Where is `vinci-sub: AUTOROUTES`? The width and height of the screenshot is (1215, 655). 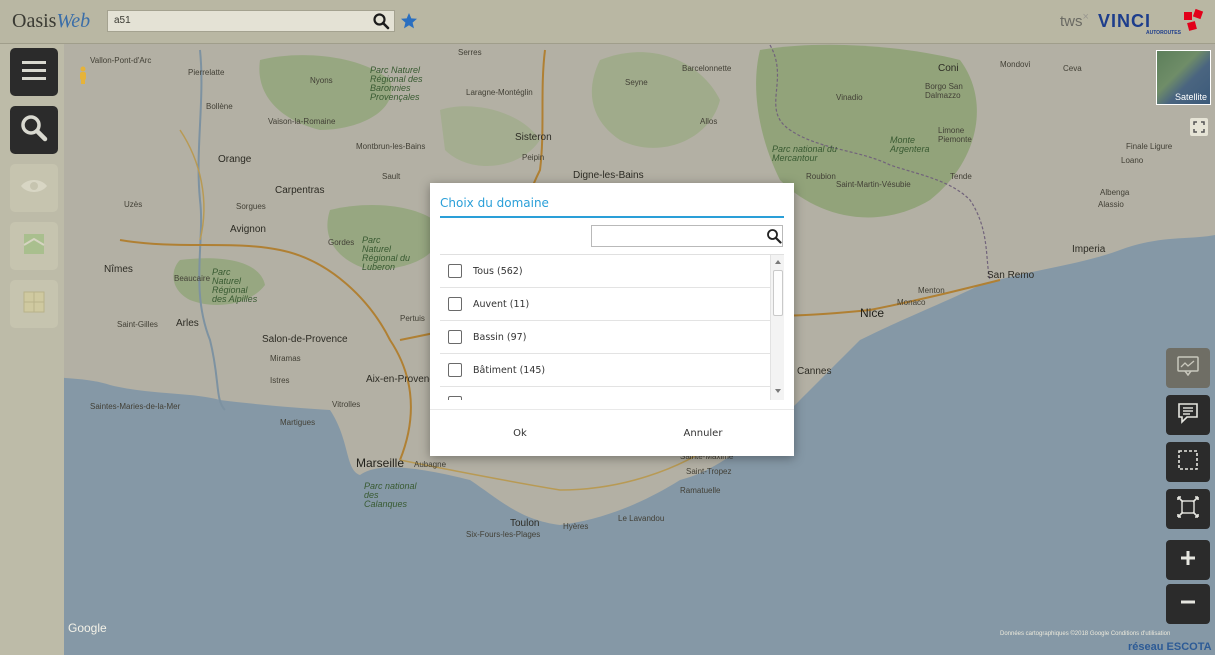 vinci-sub: AUTOROUTES is located at coordinates (1164, 33).